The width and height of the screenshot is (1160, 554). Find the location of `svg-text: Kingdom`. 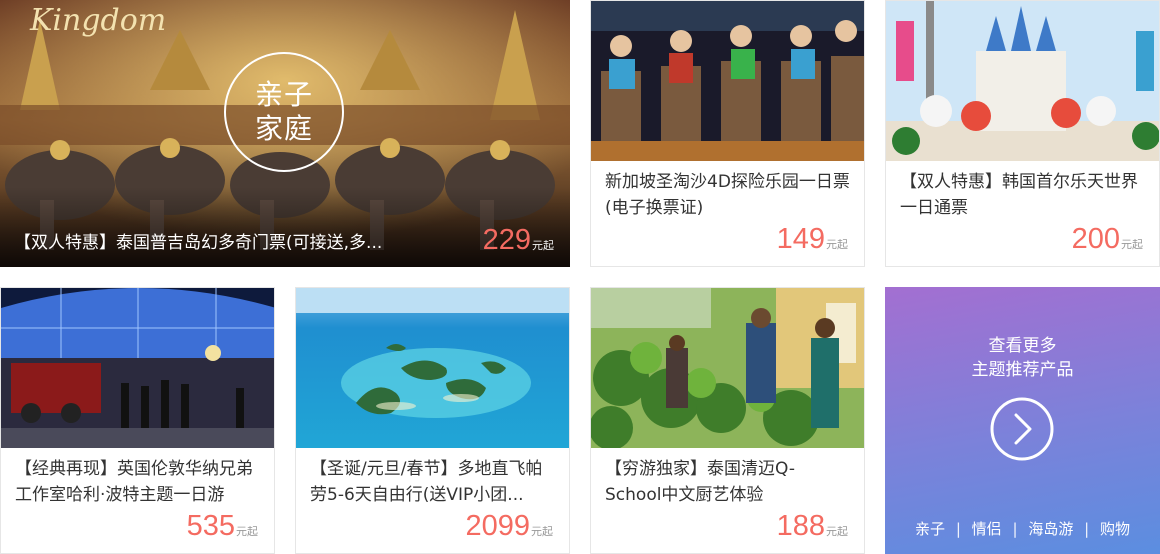

svg-text: Kingdom is located at coordinates (97, 20).